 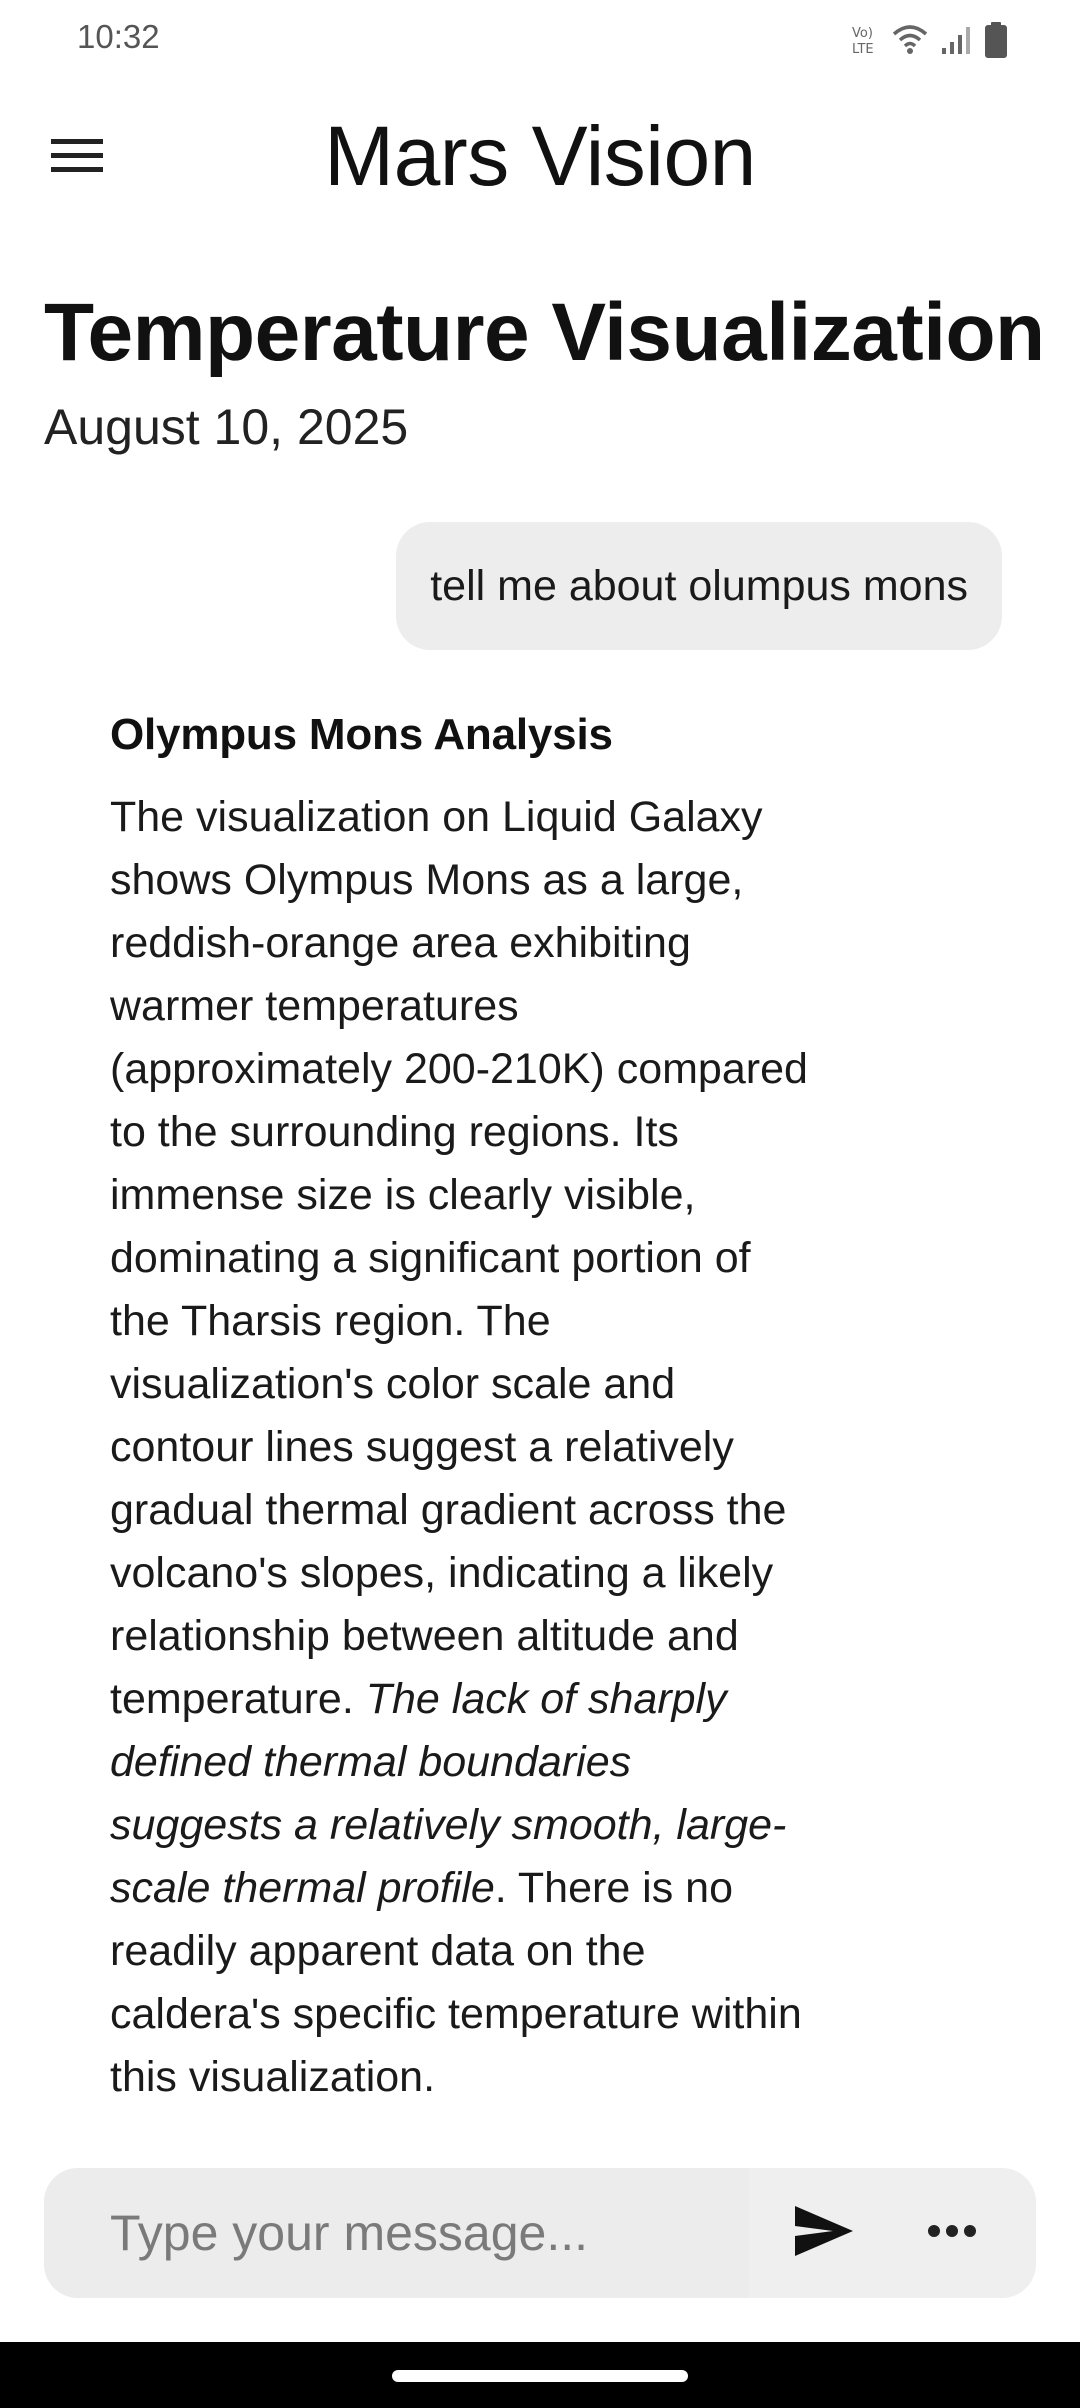 What do you see at coordinates (118, 36) in the screenshot?
I see `status-time: 10:32` at bounding box center [118, 36].